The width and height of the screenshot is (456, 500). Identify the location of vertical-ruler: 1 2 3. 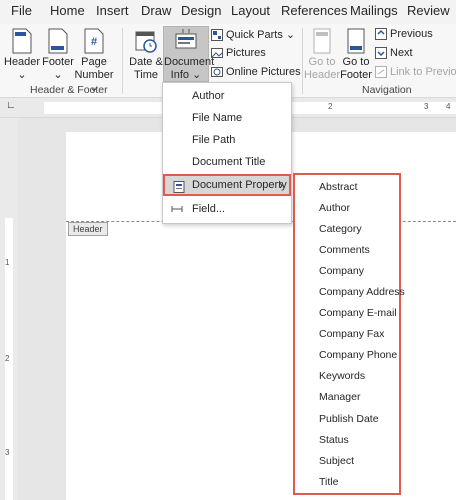
(9, 309).